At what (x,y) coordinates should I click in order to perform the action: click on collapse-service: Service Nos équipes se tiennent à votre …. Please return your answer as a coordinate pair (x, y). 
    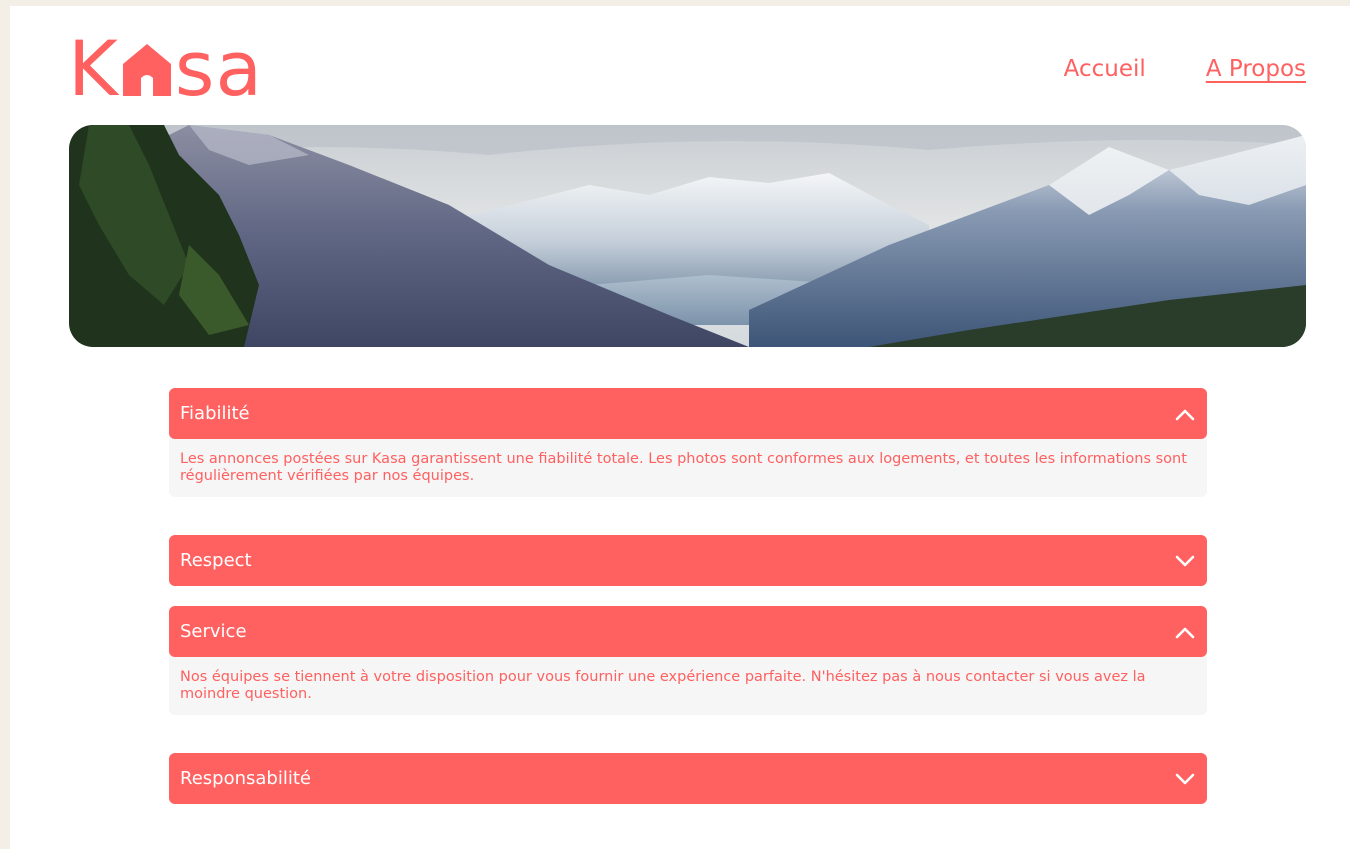
    Looking at the image, I should click on (688, 660).